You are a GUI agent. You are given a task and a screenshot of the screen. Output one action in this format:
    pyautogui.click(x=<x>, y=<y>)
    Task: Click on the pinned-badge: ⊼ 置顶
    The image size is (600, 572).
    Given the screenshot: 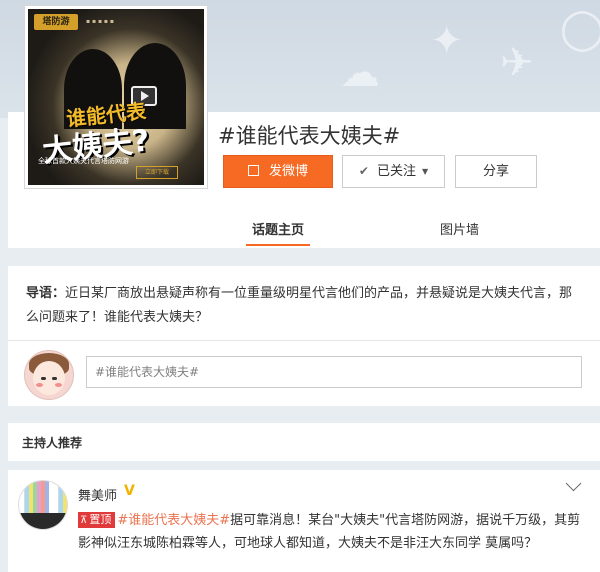 What is the action you would take?
    pyautogui.click(x=97, y=520)
    